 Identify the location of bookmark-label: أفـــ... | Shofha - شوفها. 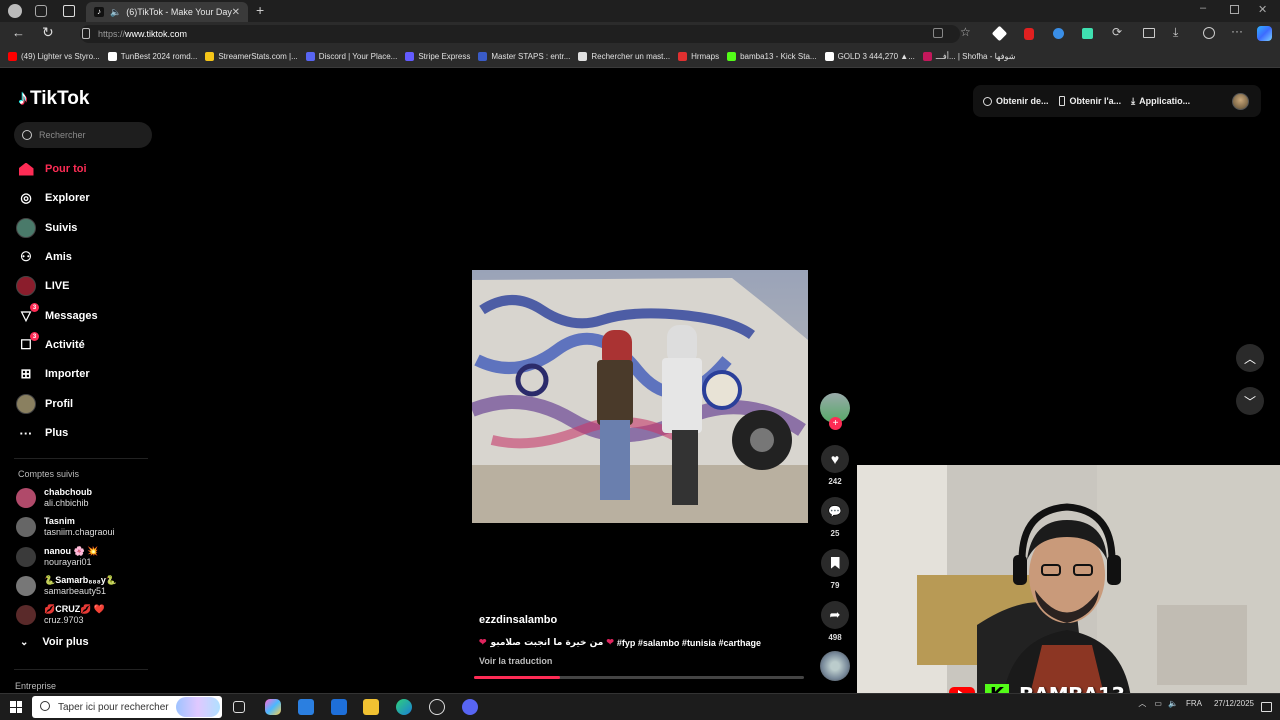
(975, 56).